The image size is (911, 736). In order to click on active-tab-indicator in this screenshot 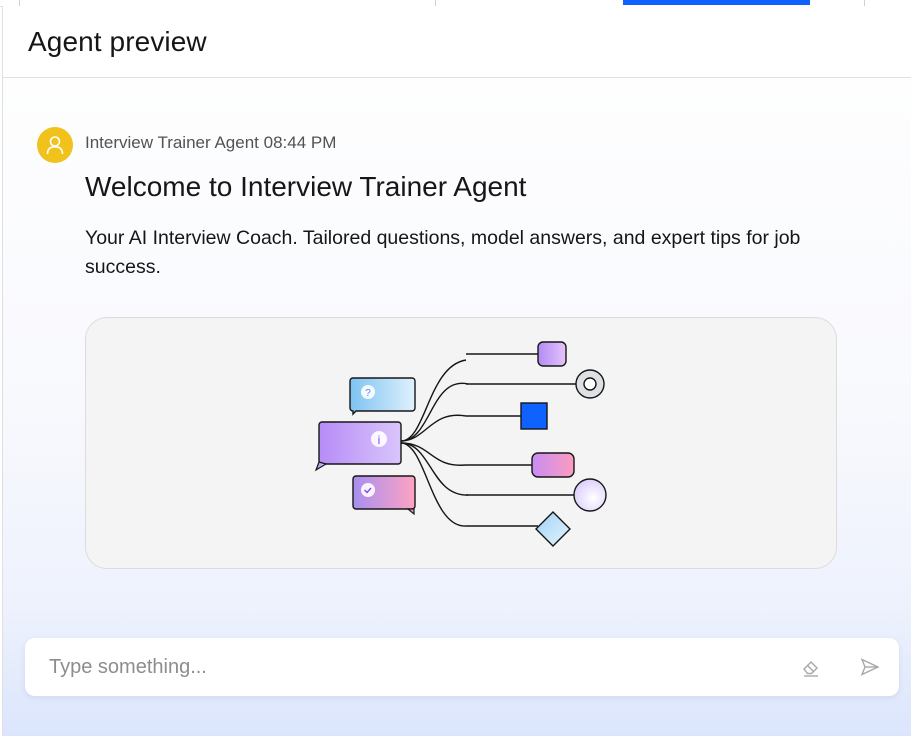, I will do `click(716, 2)`.